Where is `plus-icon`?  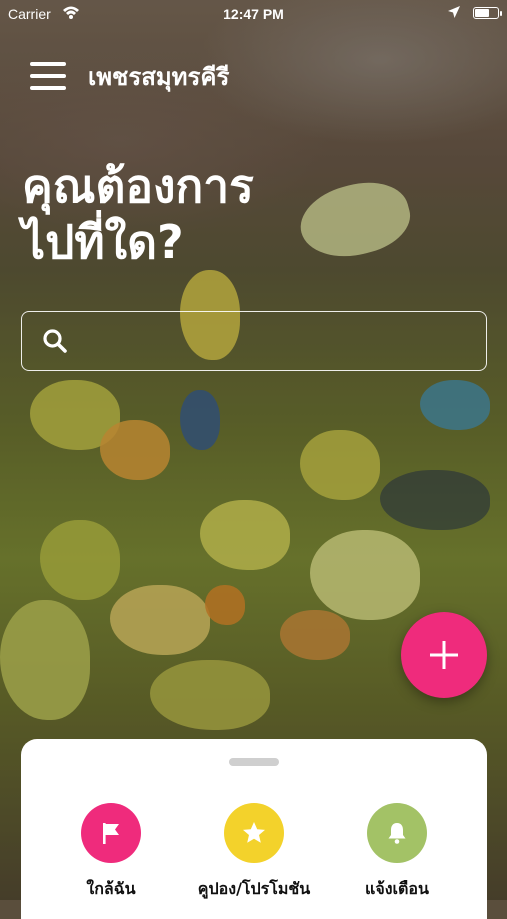 plus-icon is located at coordinates (444, 655).